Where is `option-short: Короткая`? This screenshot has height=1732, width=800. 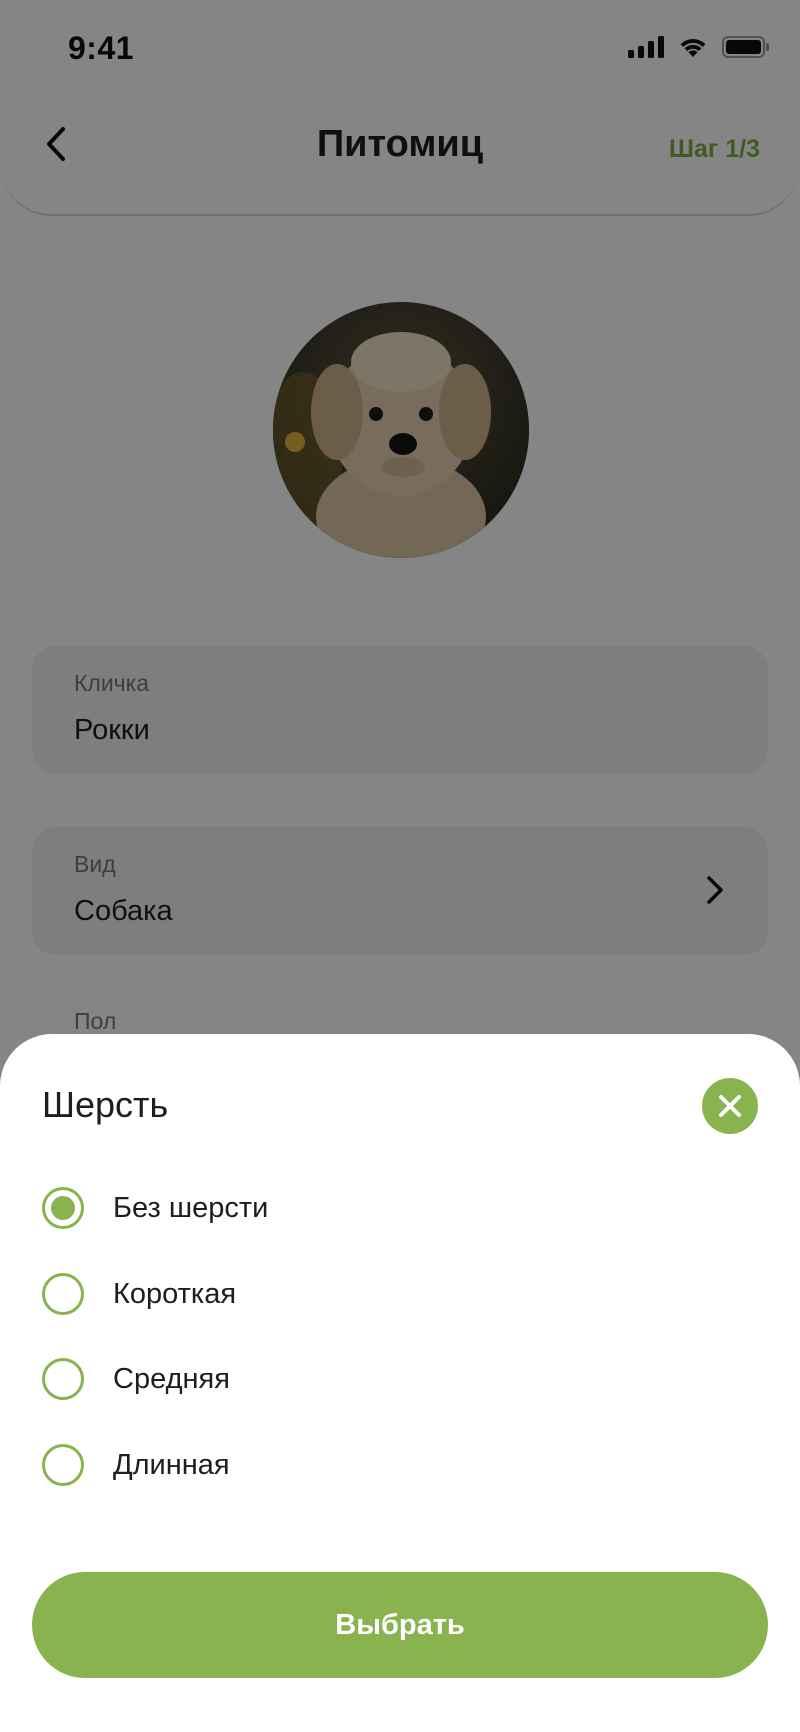 option-short: Короткая is located at coordinates (400, 1294).